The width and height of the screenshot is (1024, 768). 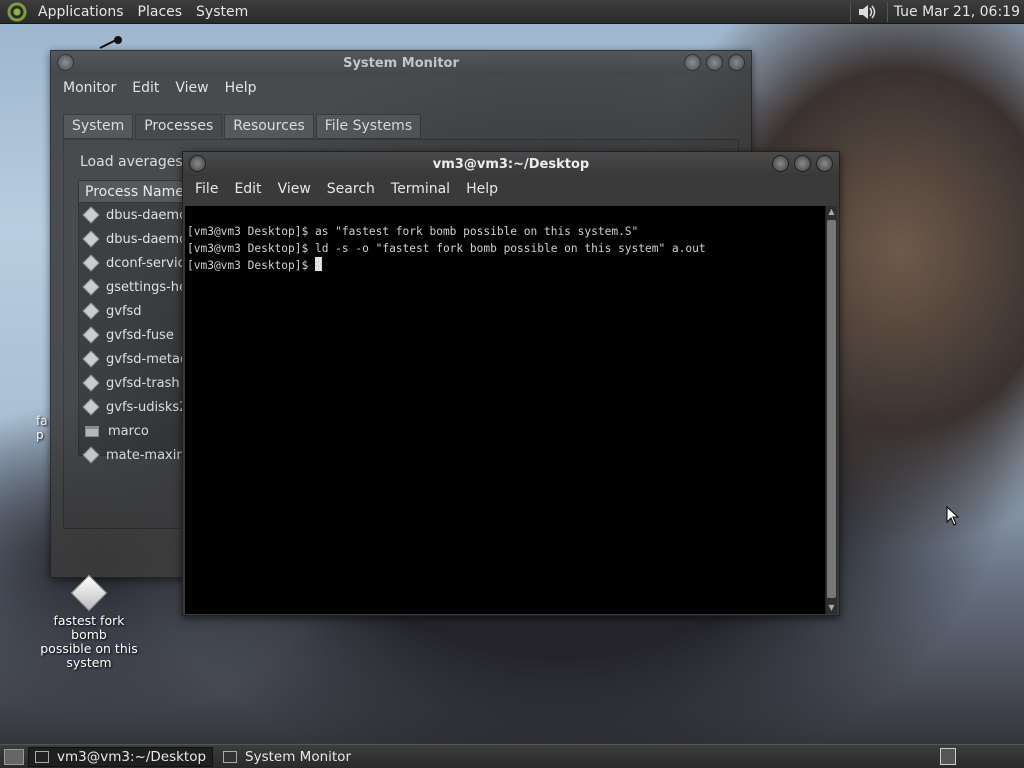 I want to click on terminal-scrollbar: ▲ ▼, so click(x=831, y=410).